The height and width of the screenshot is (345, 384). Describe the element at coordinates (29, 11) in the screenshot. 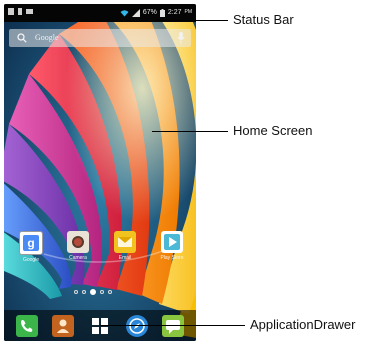

I see `message-icon` at that location.